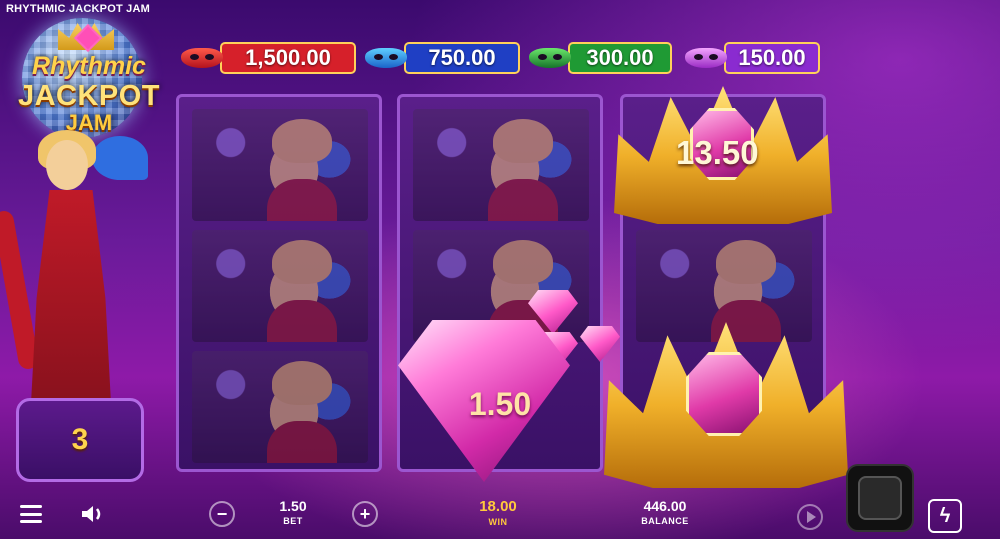 The height and width of the screenshot is (539, 1000). I want to click on diamond-value: 1.50, so click(500, 404).